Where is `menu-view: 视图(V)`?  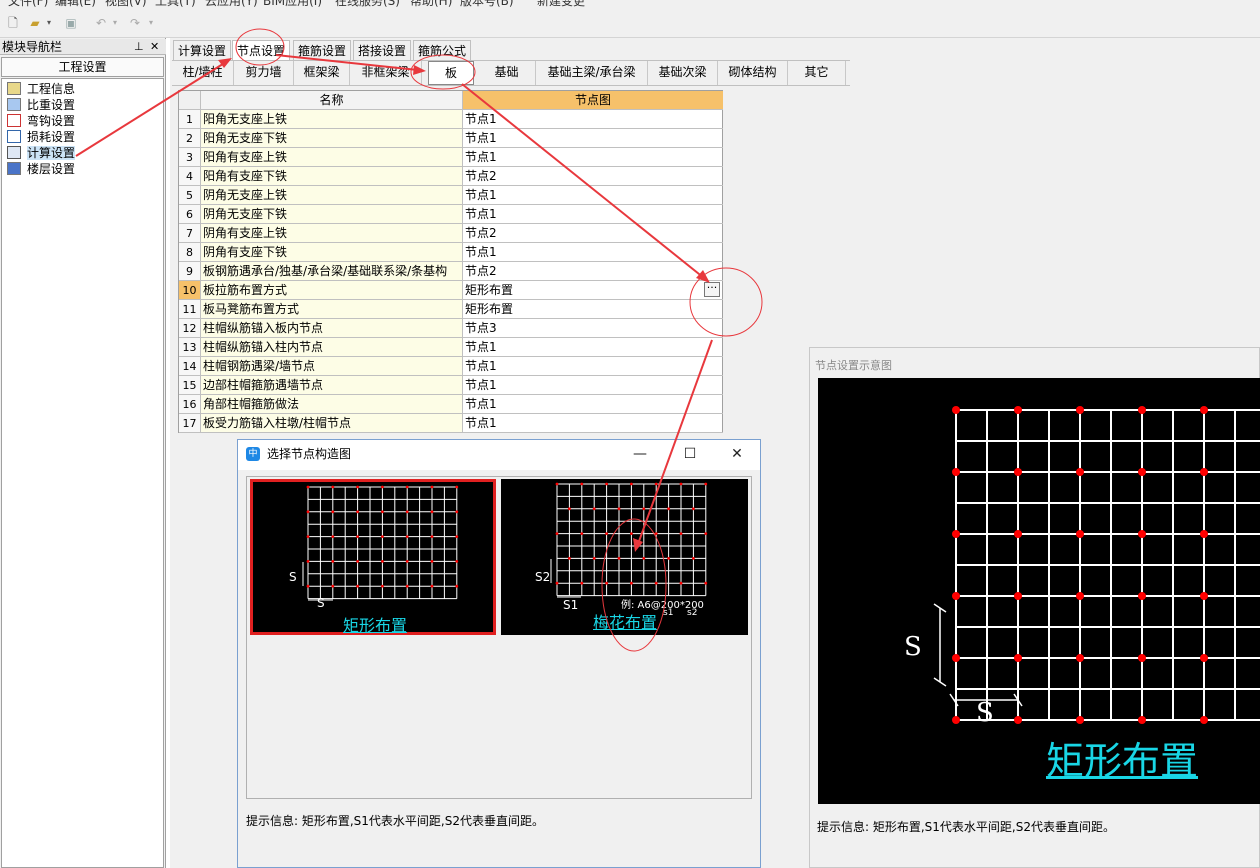 menu-view: 视图(V) is located at coordinates (126, 4).